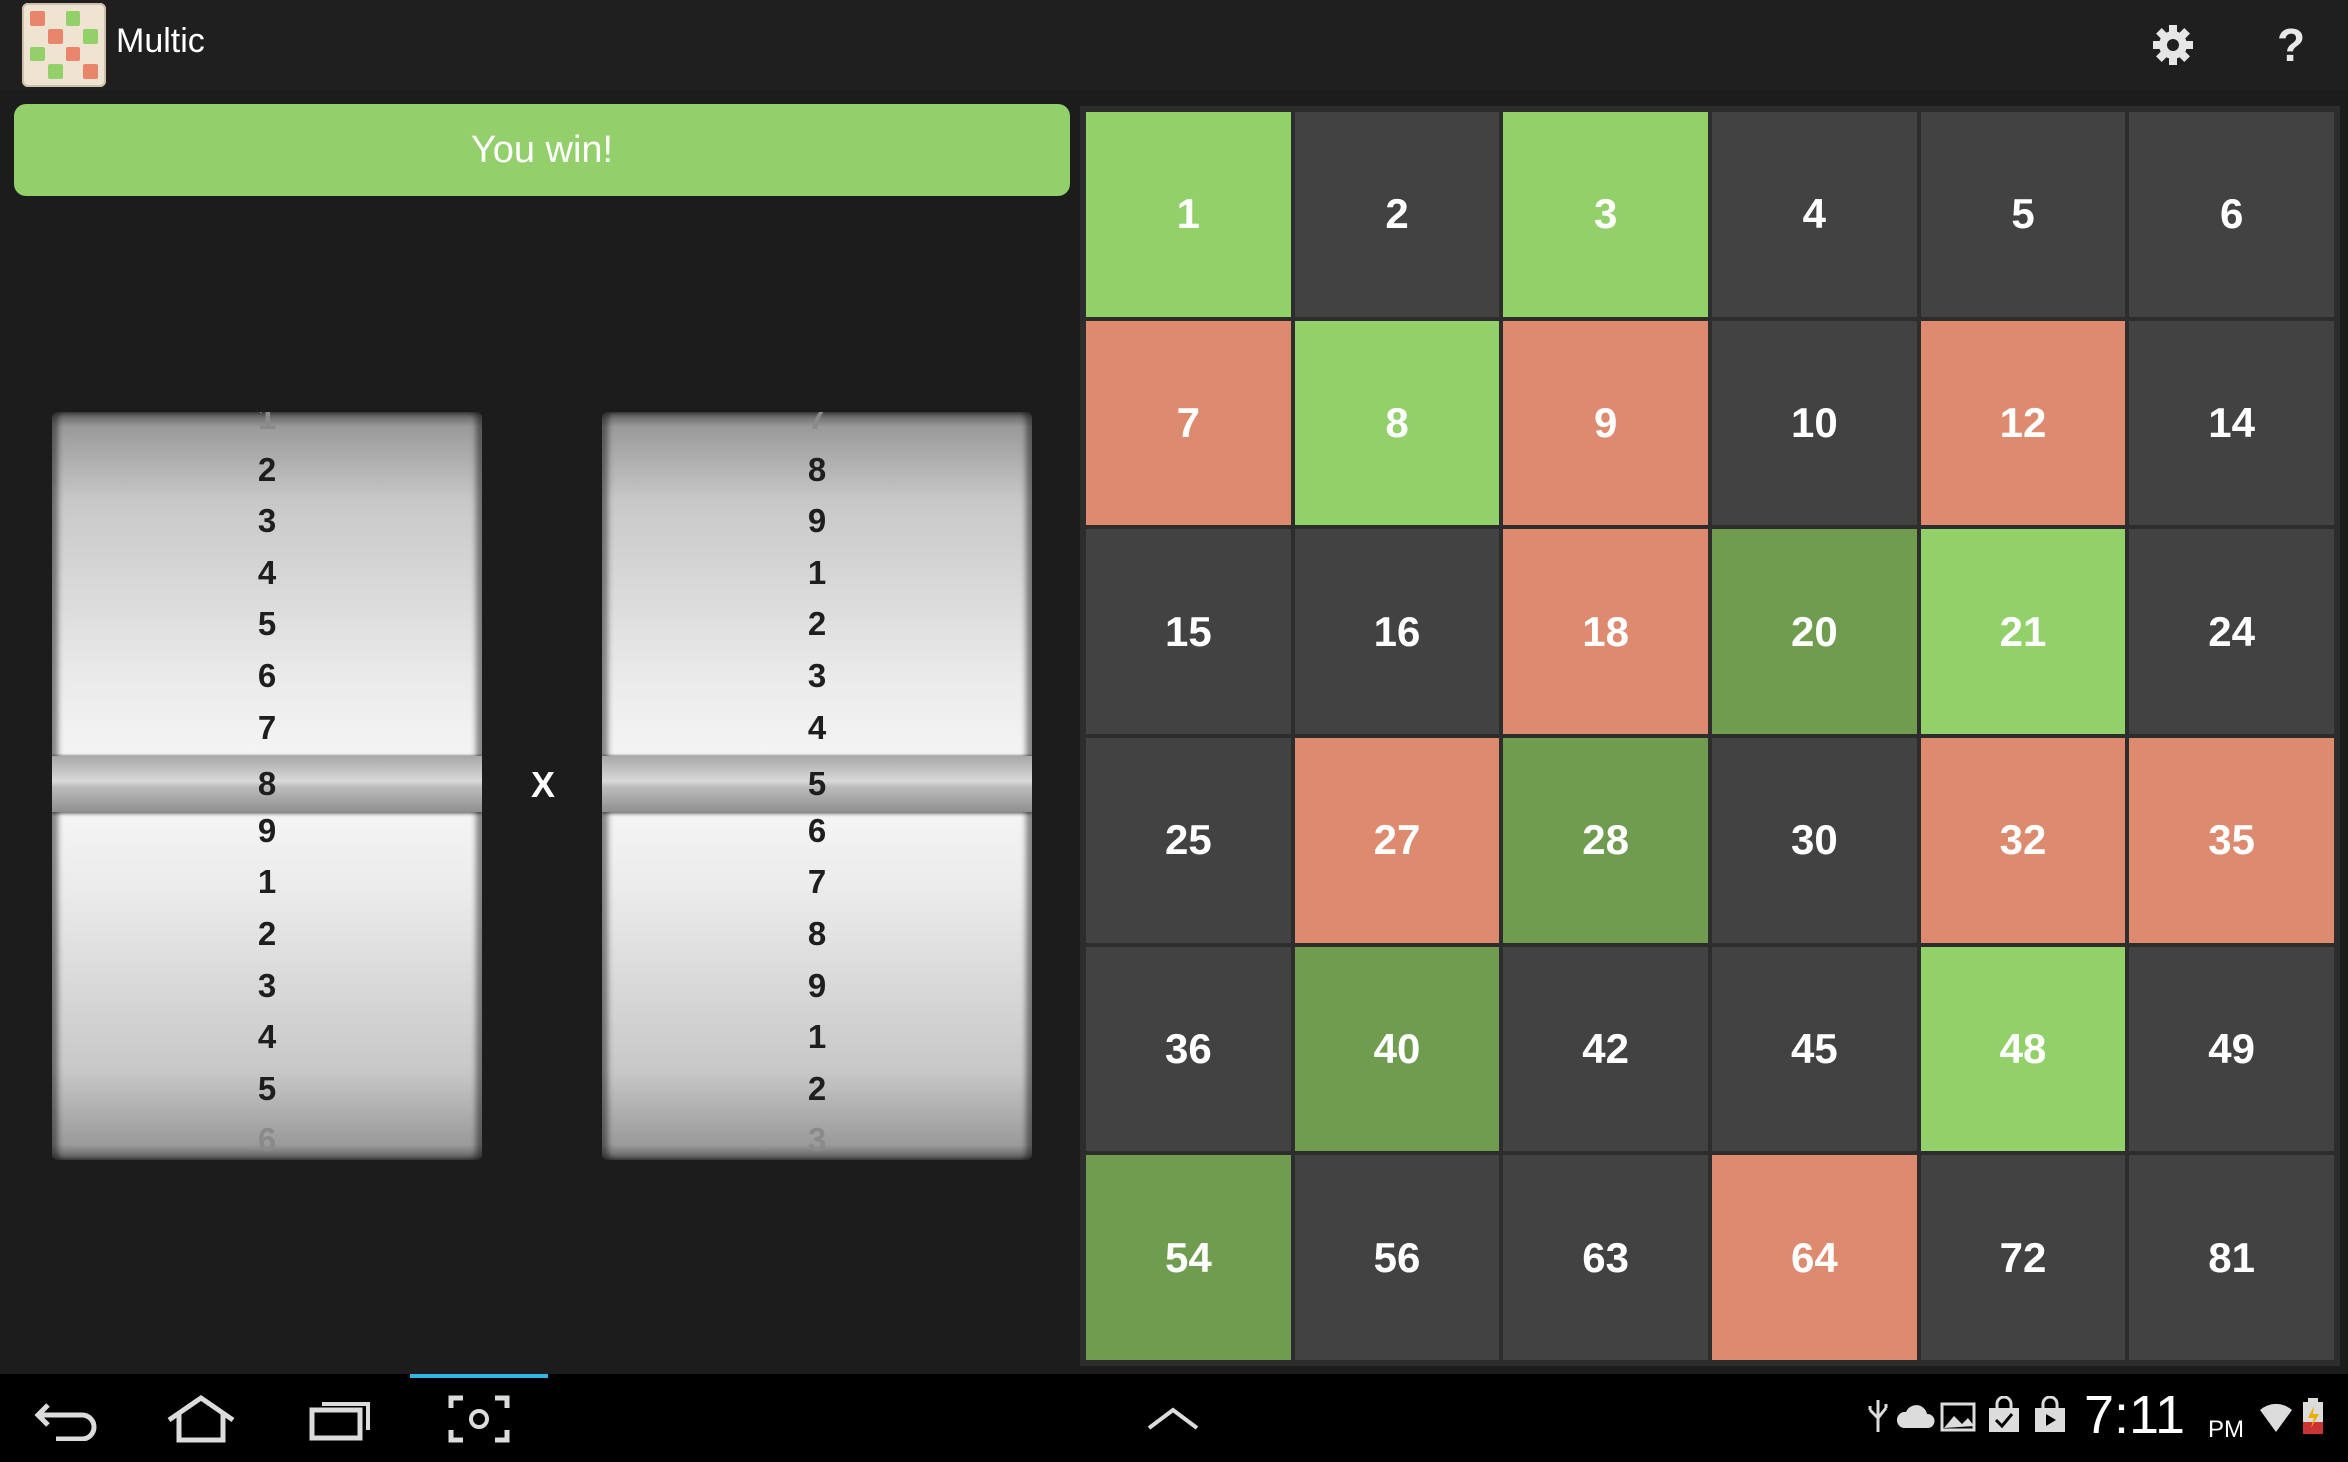  What do you see at coordinates (1174, 45) in the screenshot?
I see `action-bar: Multic ?` at bounding box center [1174, 45].